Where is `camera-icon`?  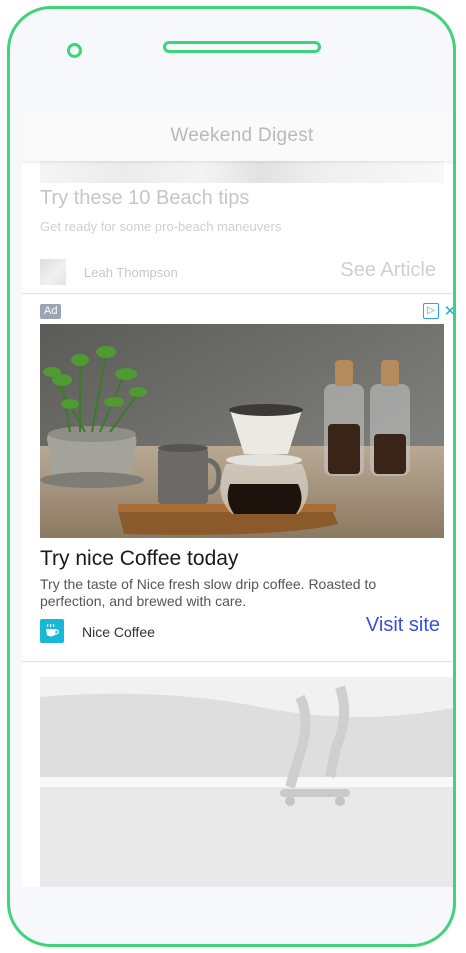
camera-icon is located at coordinates (74, 50).